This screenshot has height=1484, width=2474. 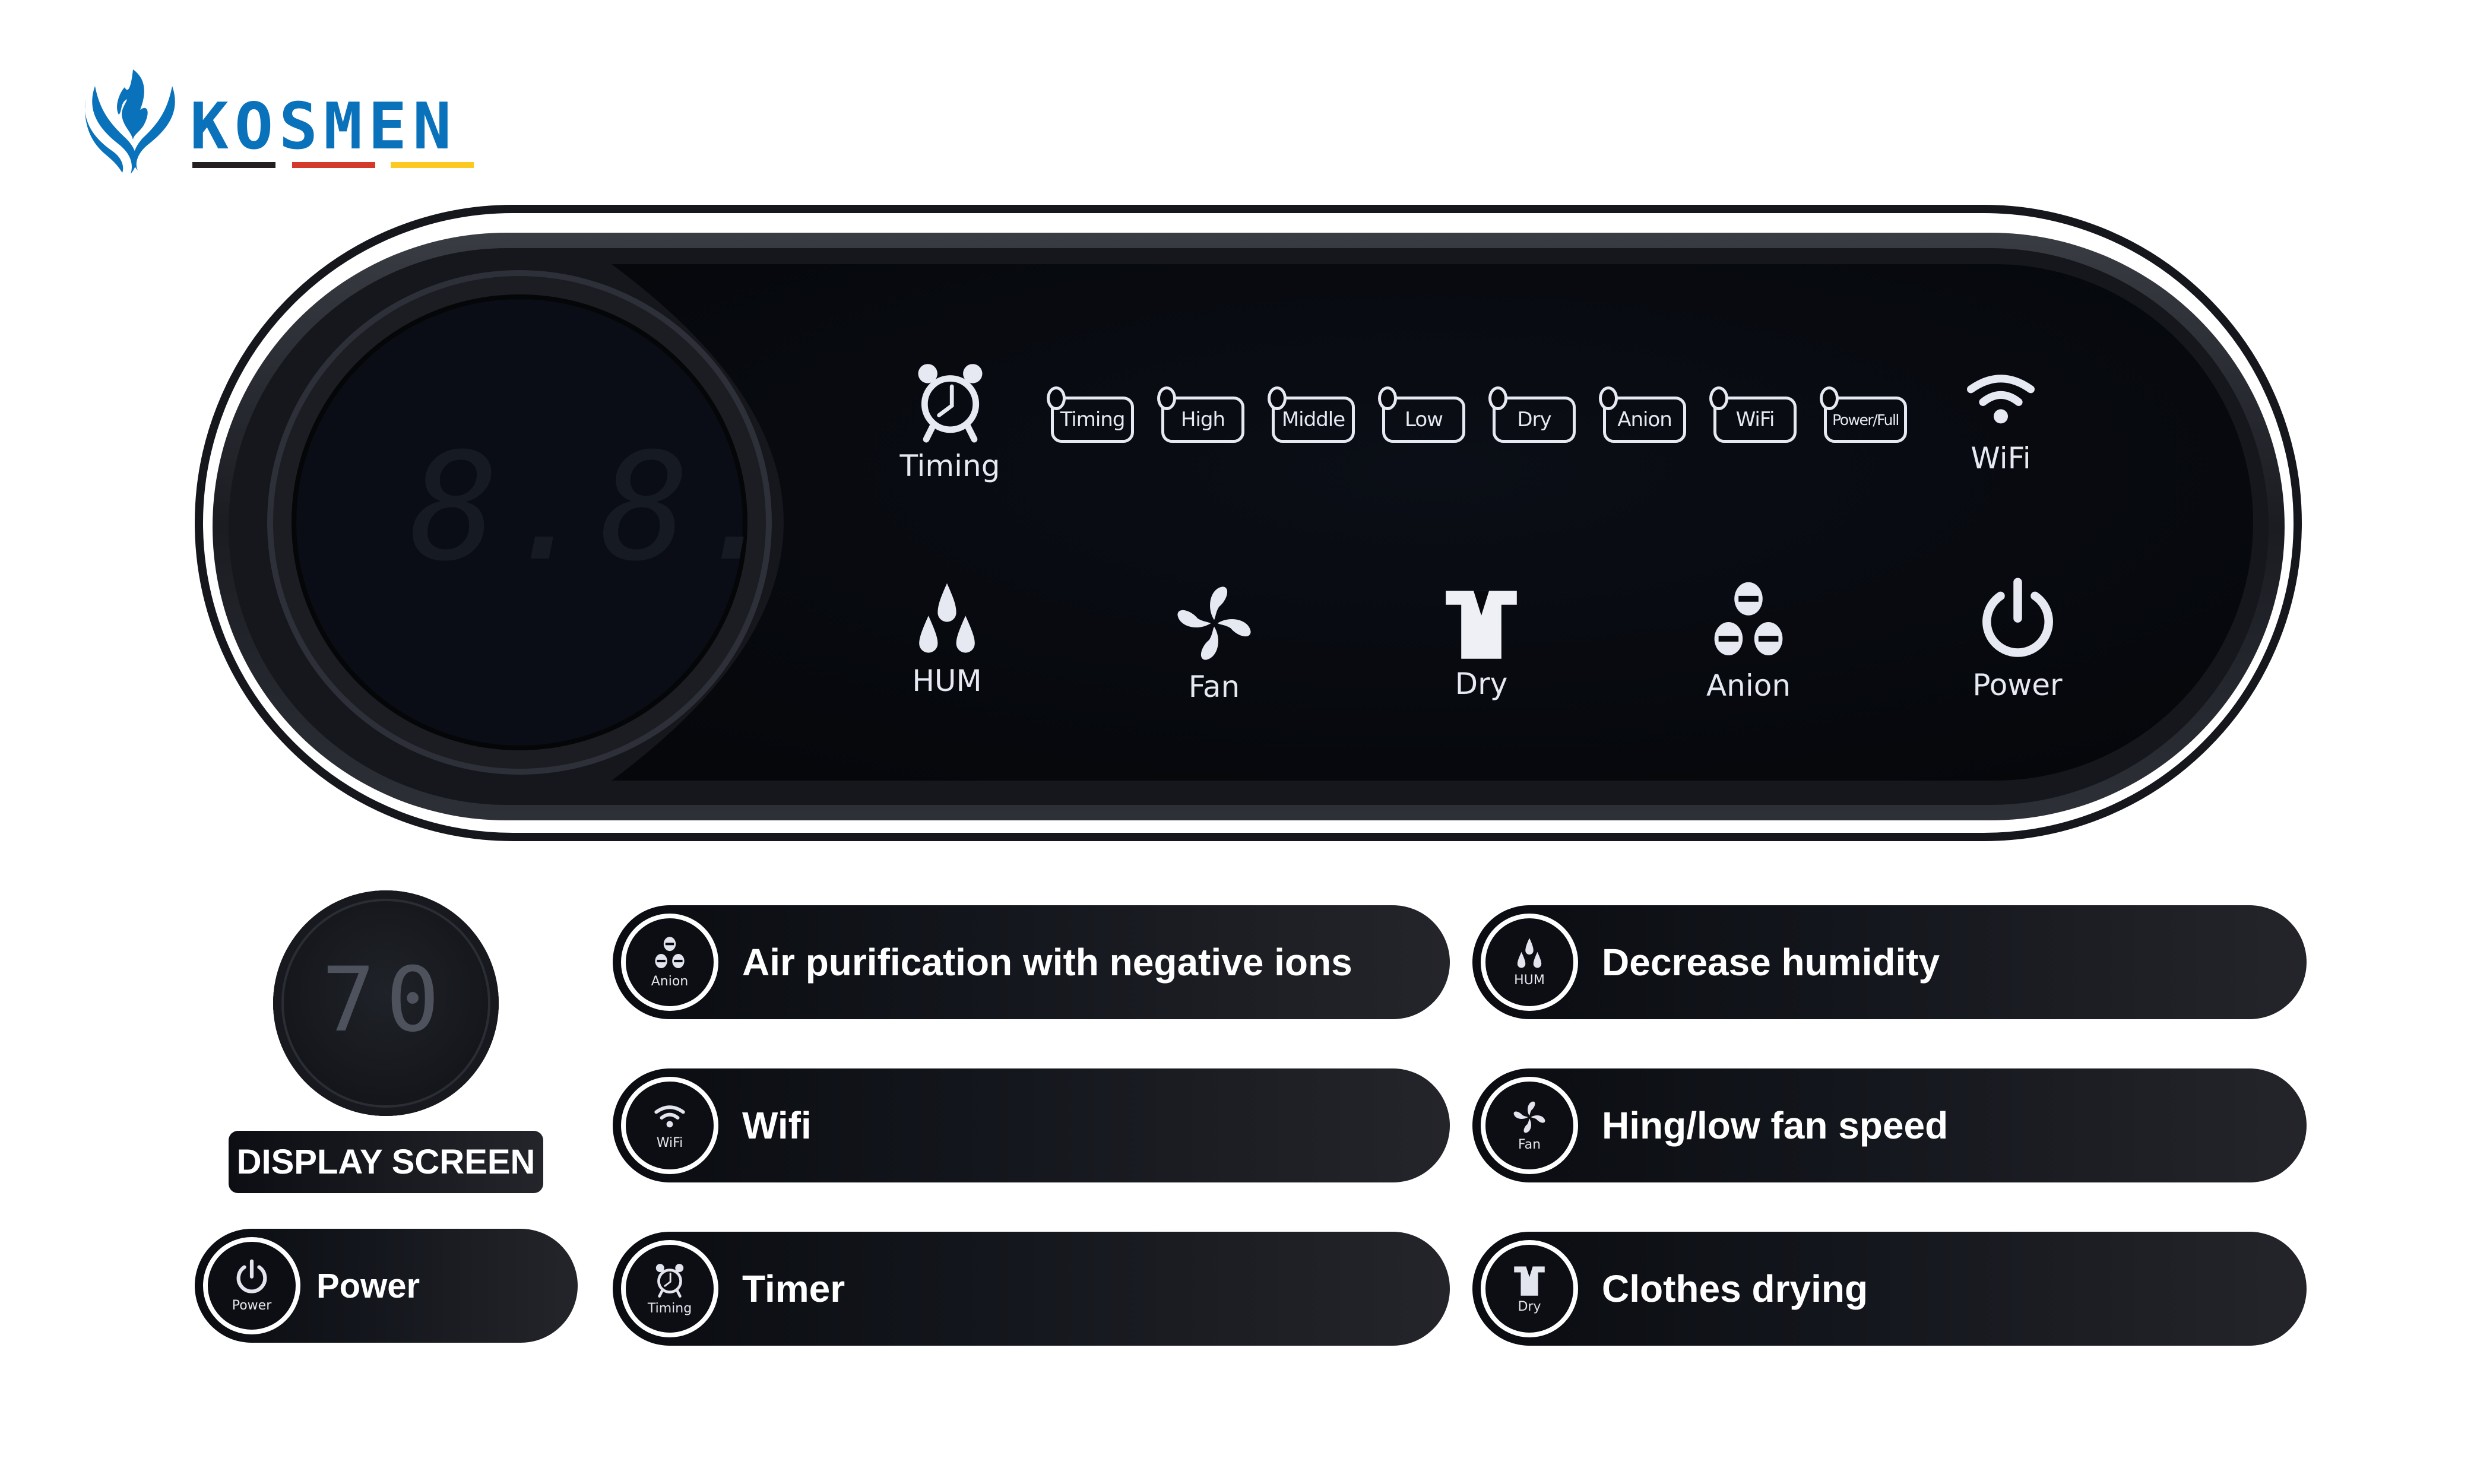 I want to click on anion-button: Anion, so click(x=1748, y=642).